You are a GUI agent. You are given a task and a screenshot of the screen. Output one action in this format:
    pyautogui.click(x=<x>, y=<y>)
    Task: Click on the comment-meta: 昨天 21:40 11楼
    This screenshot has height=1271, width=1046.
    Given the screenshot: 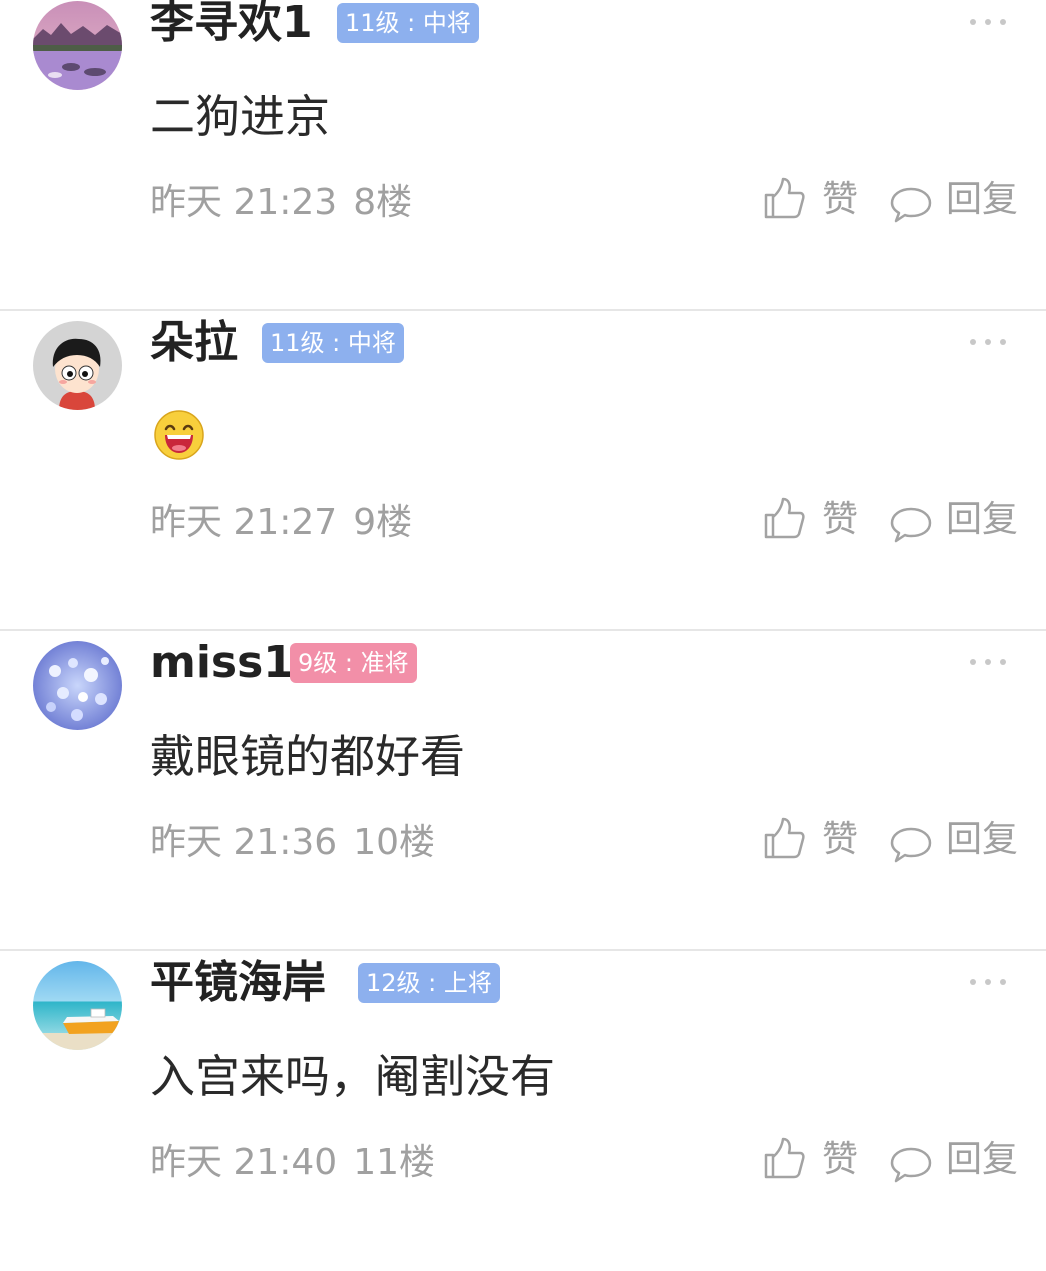 What is the action you would take?
    pyautogui.click(x=292, y=1163)
    